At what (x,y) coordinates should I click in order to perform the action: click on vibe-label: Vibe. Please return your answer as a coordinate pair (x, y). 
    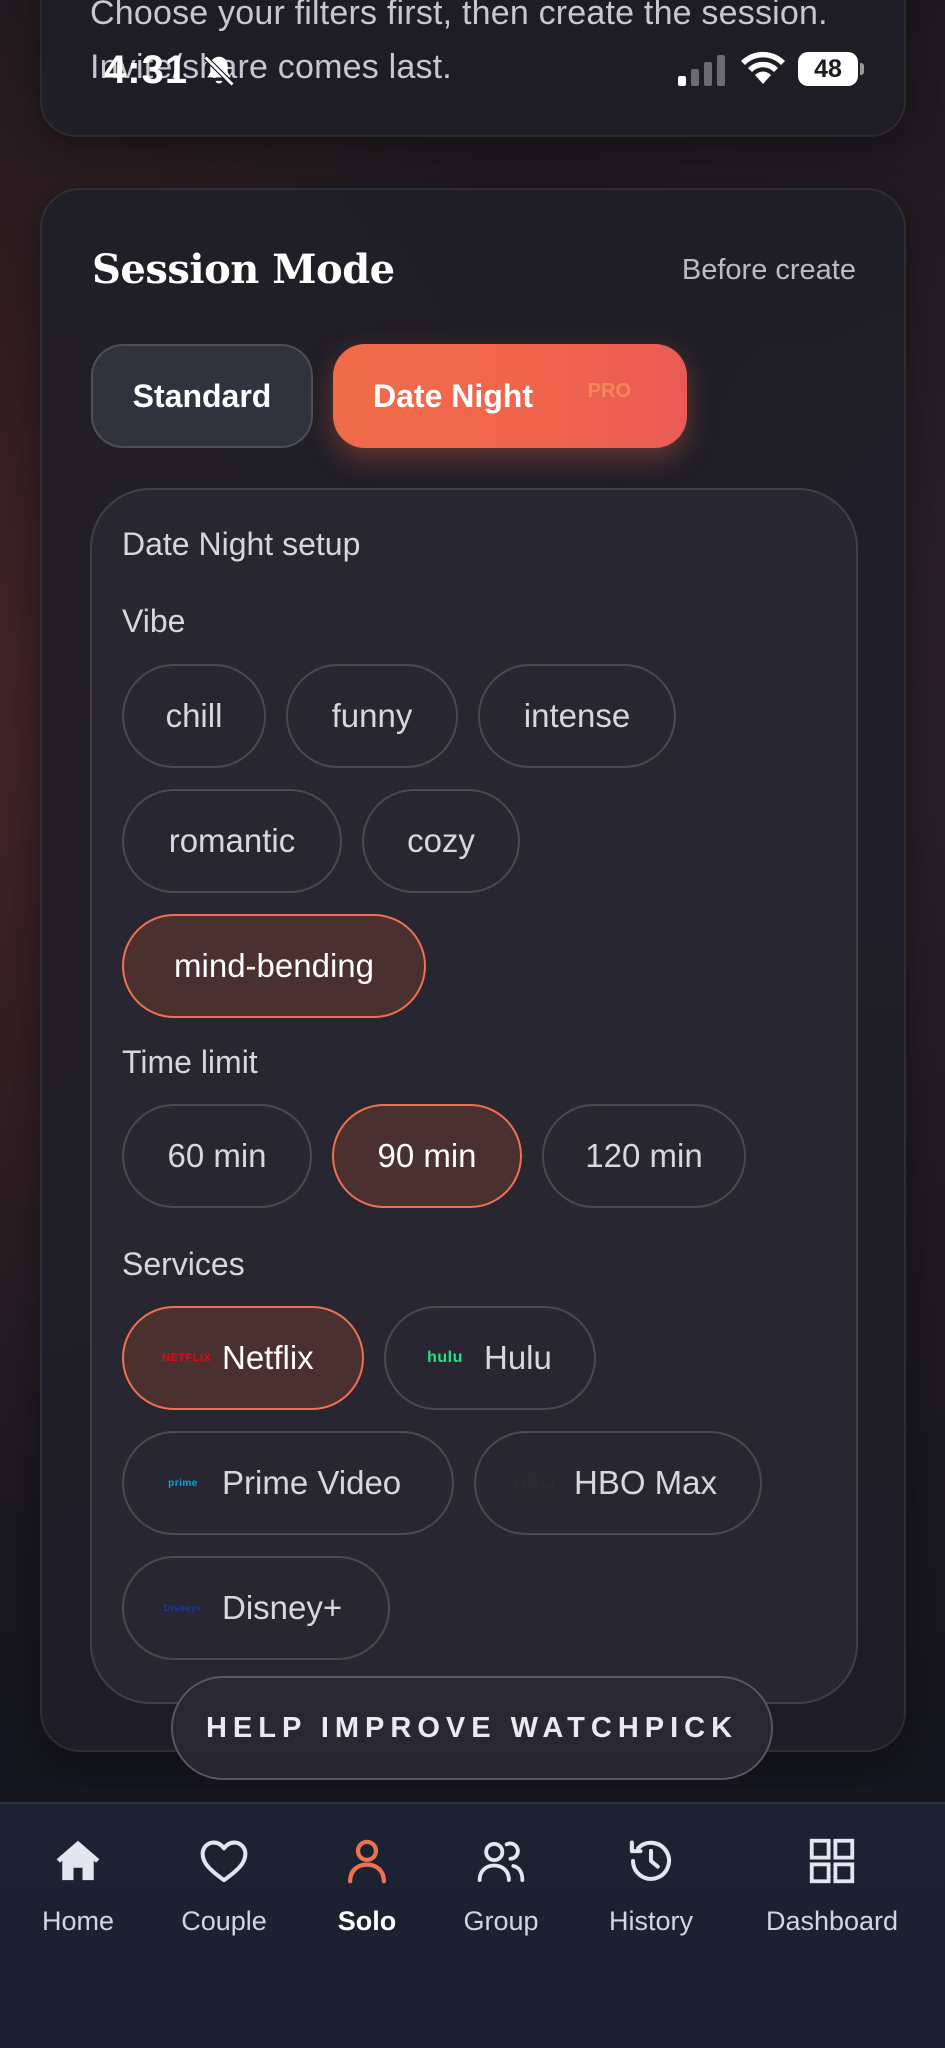
    Looking at the image, I should click on (154, 621).